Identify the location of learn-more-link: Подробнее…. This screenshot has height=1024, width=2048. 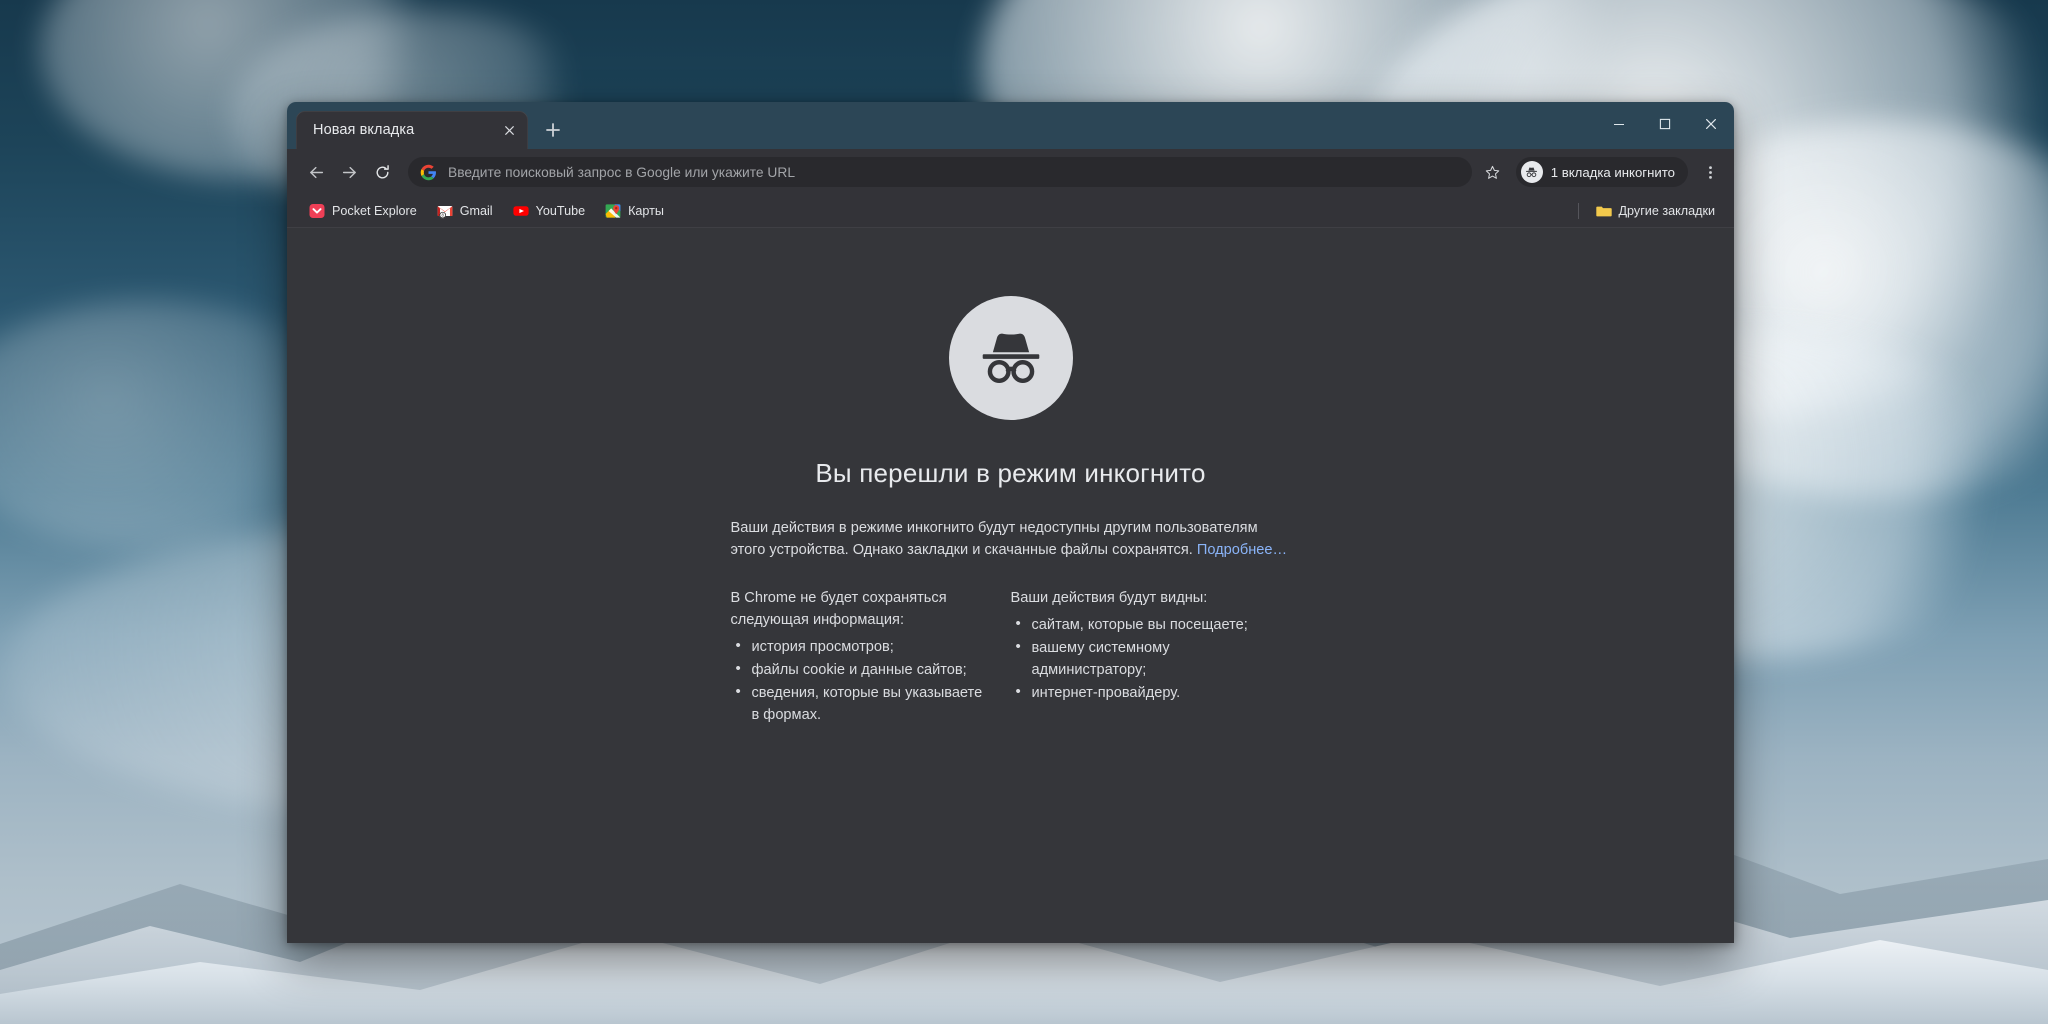
(1242, 550).